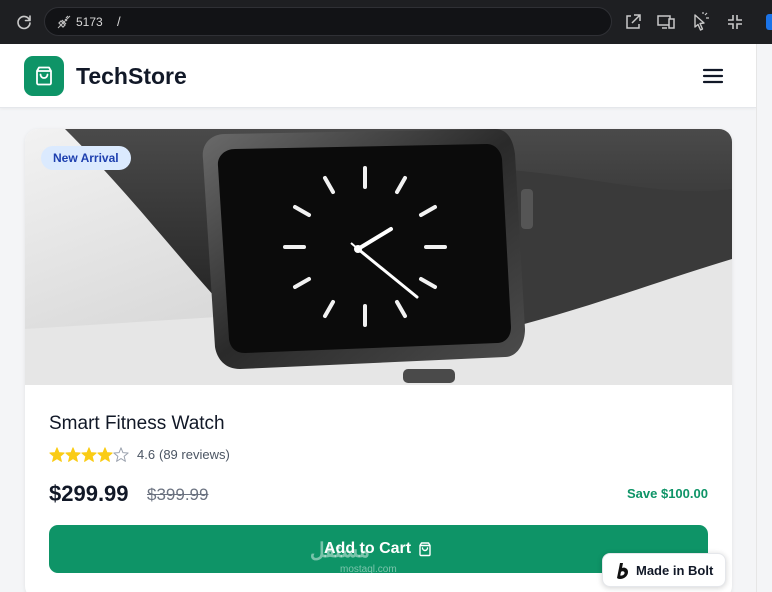 The image size is (772, 592). What do you see at coordinates (89, 22) in the screenshot?
I see `address-port: 5173` at bounding box center [89, 22].